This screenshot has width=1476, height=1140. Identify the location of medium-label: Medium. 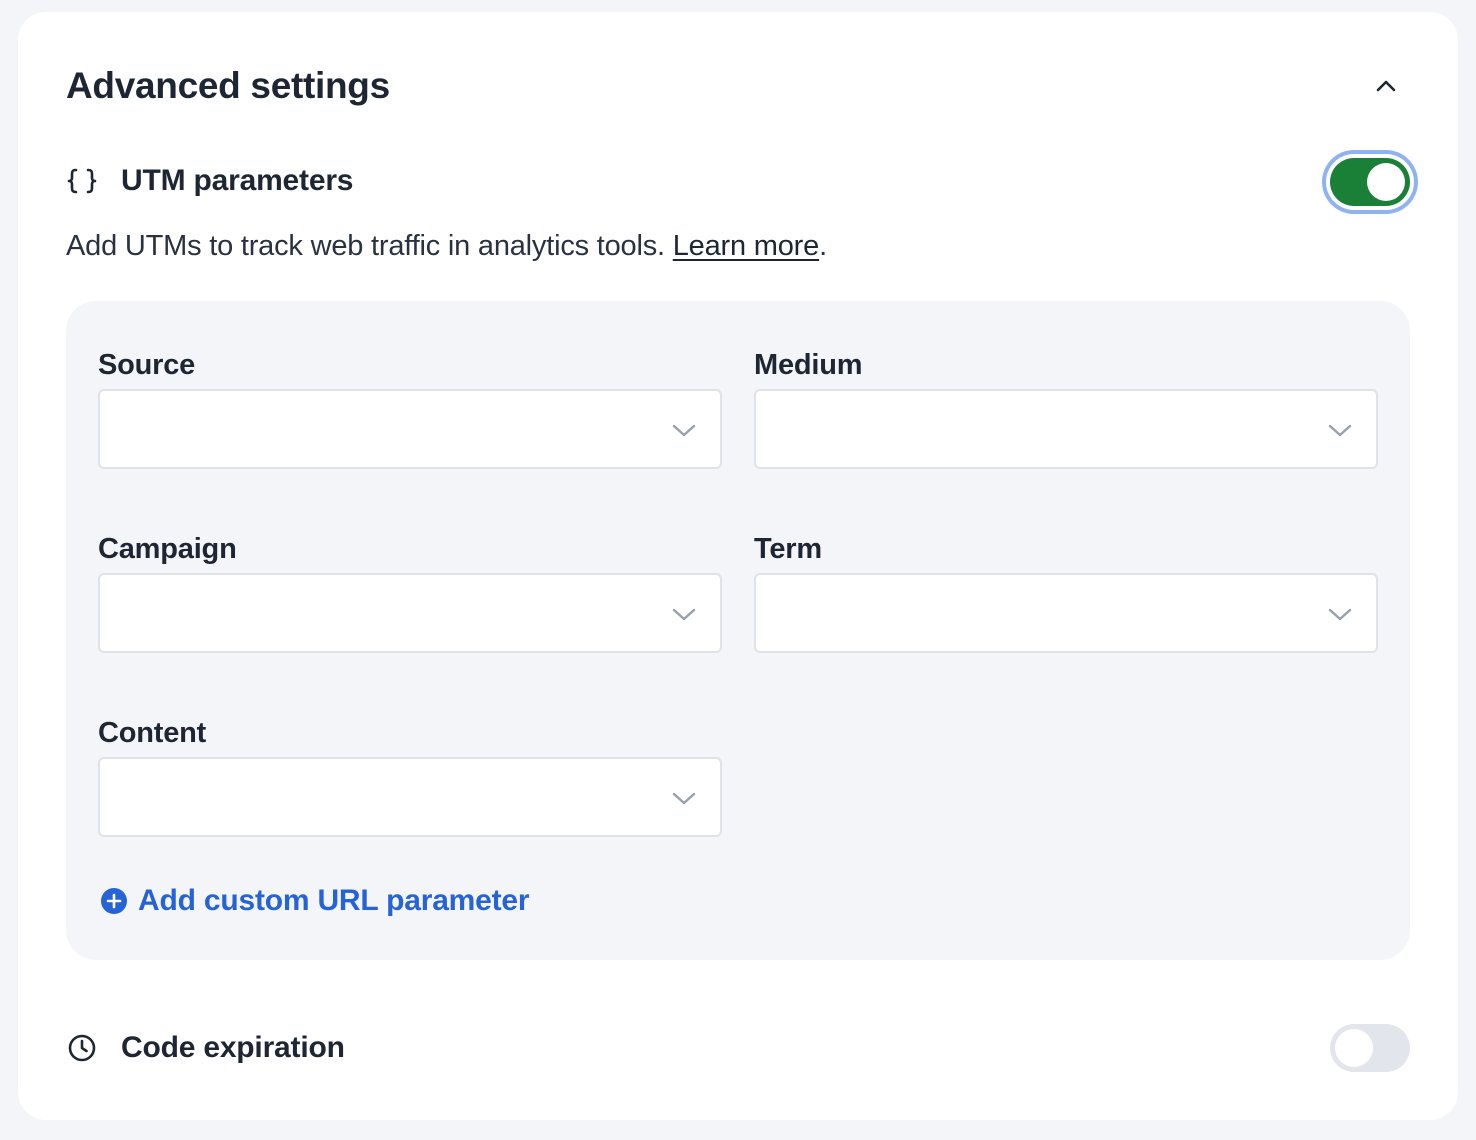
(808, 365).